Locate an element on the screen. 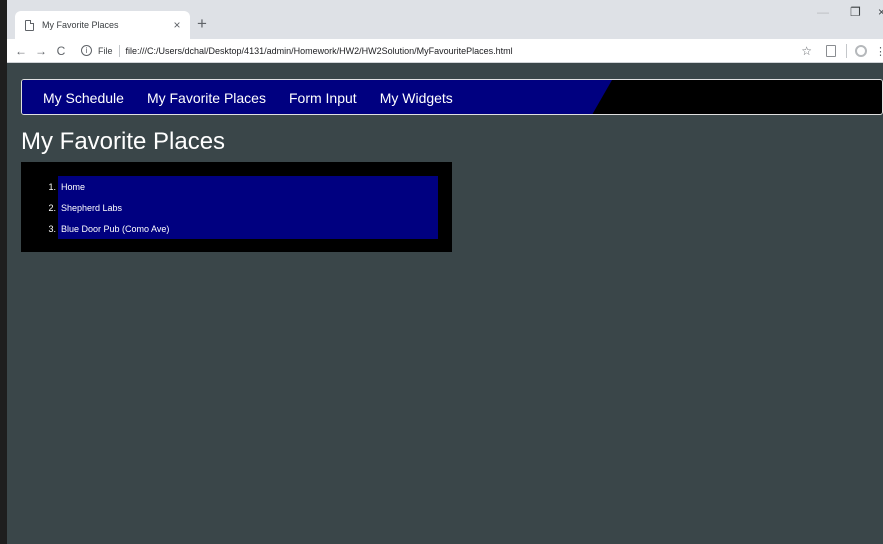 The image size is (883, 544). place-name: Home is located at coordinates (73, 187).